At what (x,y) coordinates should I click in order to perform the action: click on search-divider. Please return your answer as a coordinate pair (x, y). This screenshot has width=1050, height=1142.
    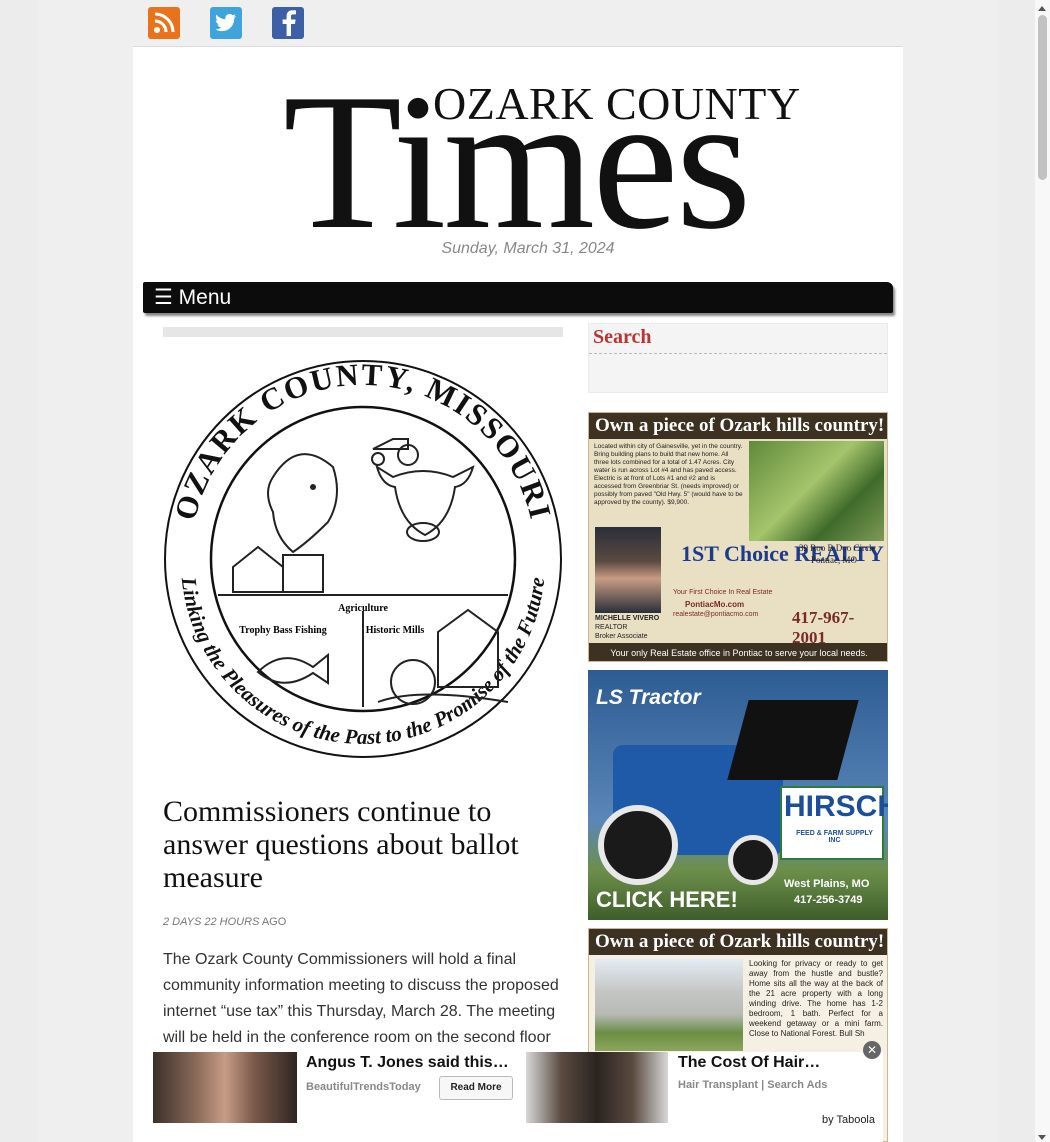
    Looking at the image, I should click on (738, 353).